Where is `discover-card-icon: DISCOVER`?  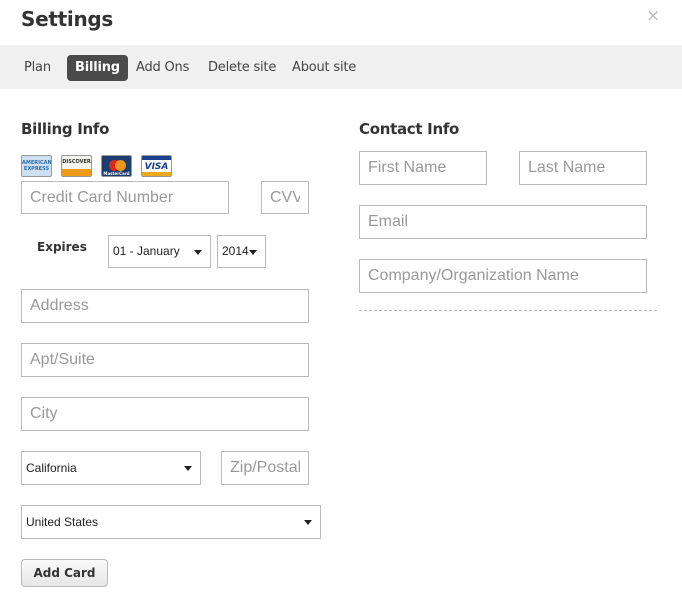
discover-card-icon: DISCOVER is located at coordinates (76, 166).